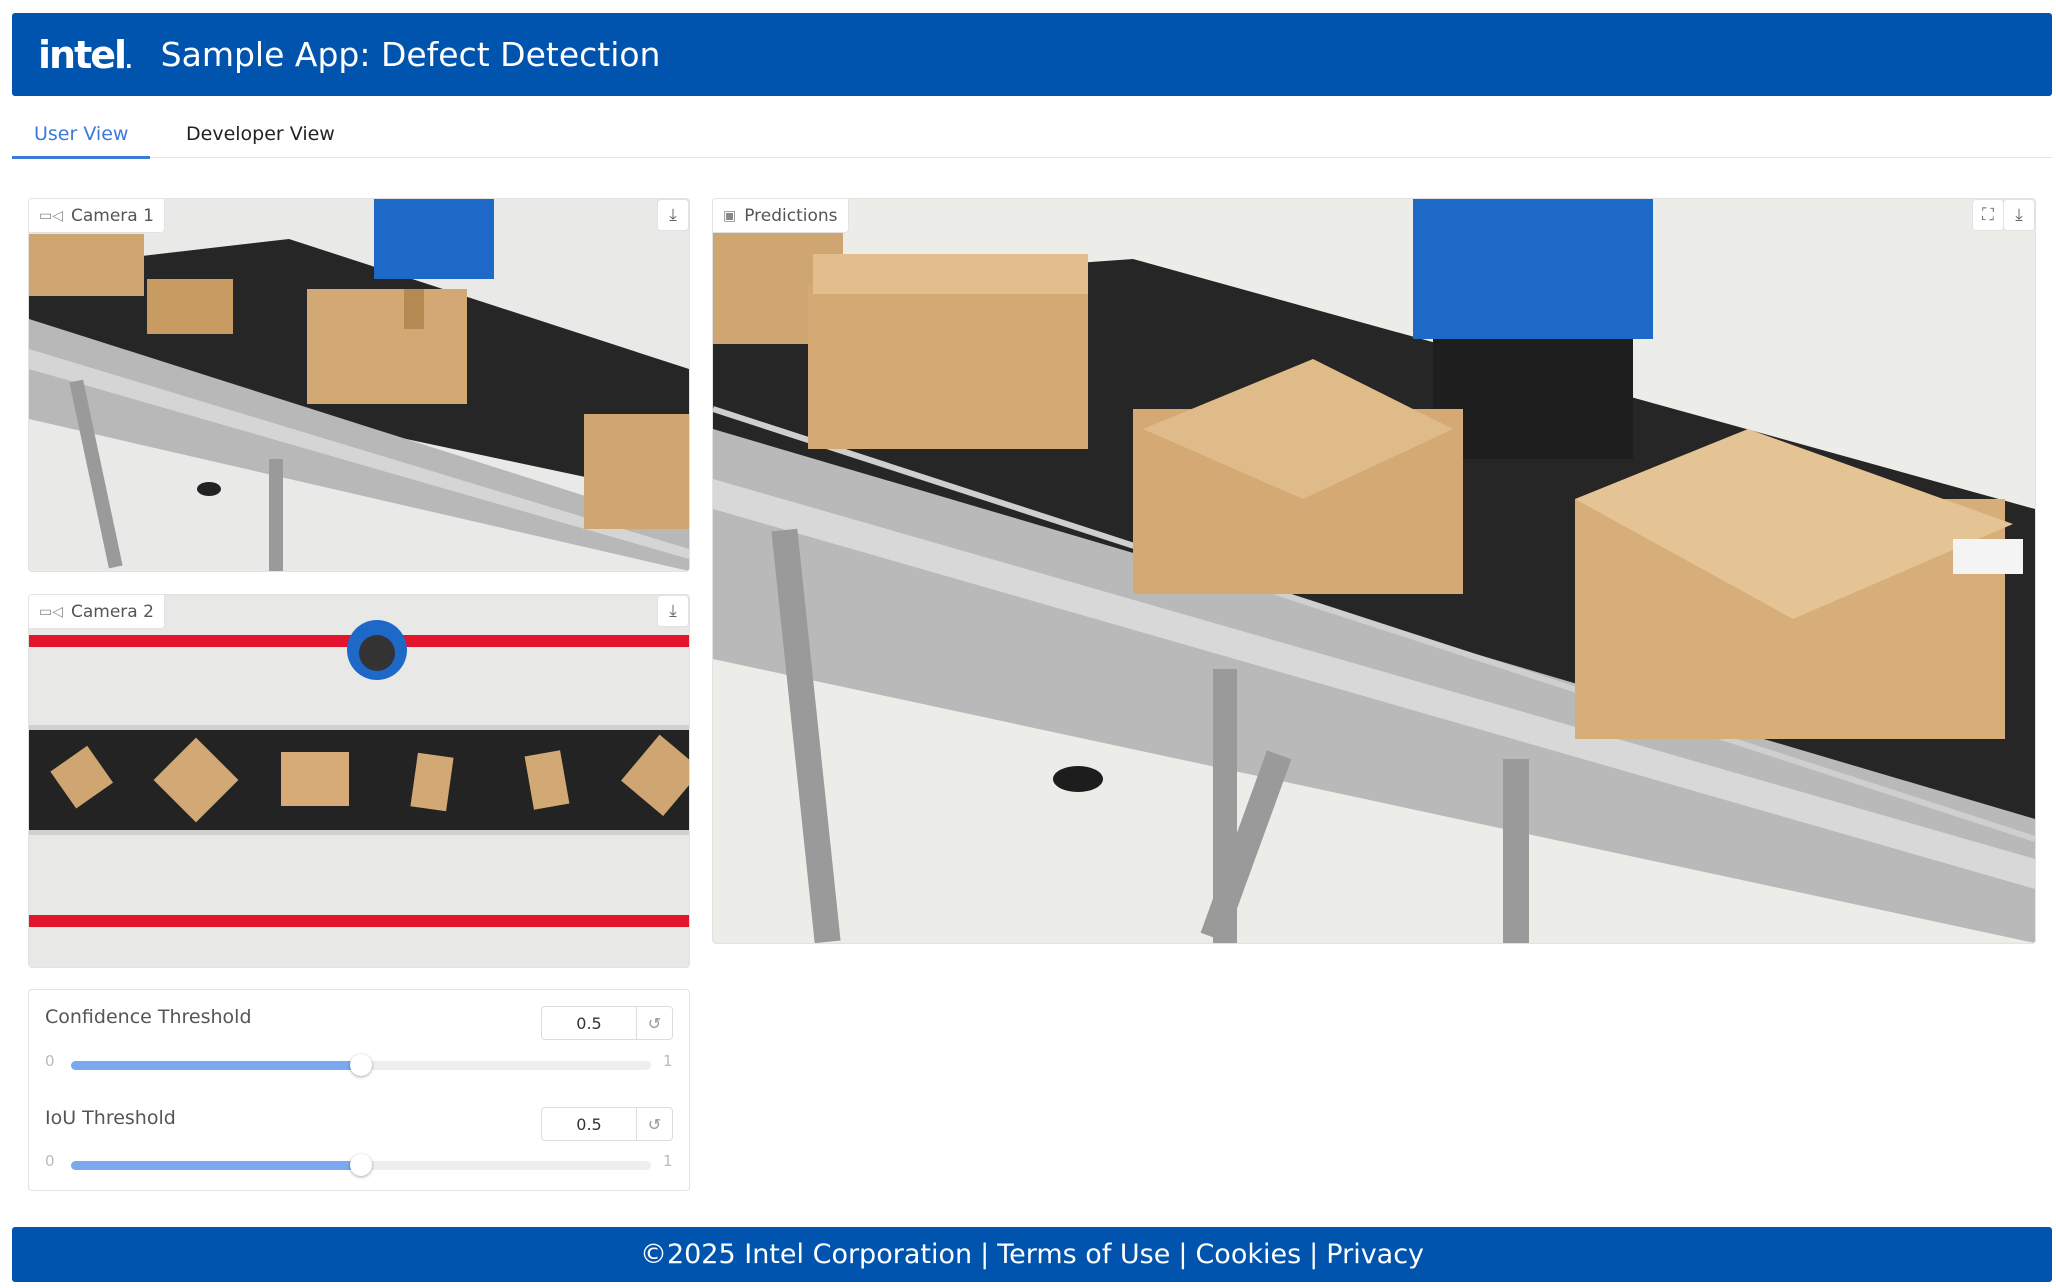  What do you see at coordinates (1248, 1254) in the screenshot?
I see `cookies-link: Cookies` at bounding box center [1248, 1254].